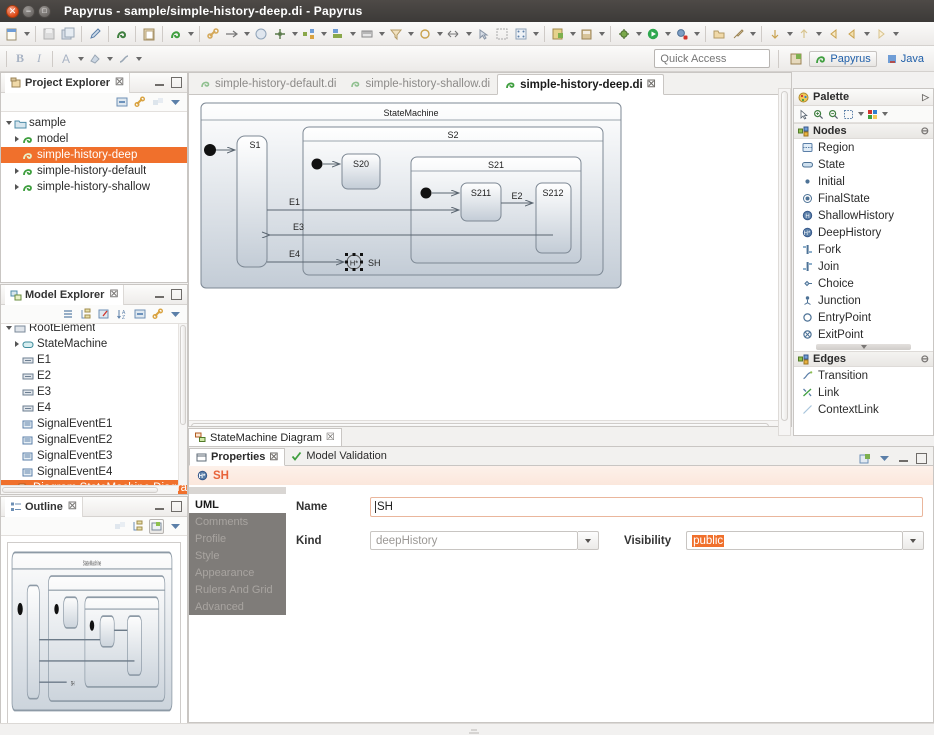  I want to click on tab-model-validation: Model Validation, so click(339, 456).